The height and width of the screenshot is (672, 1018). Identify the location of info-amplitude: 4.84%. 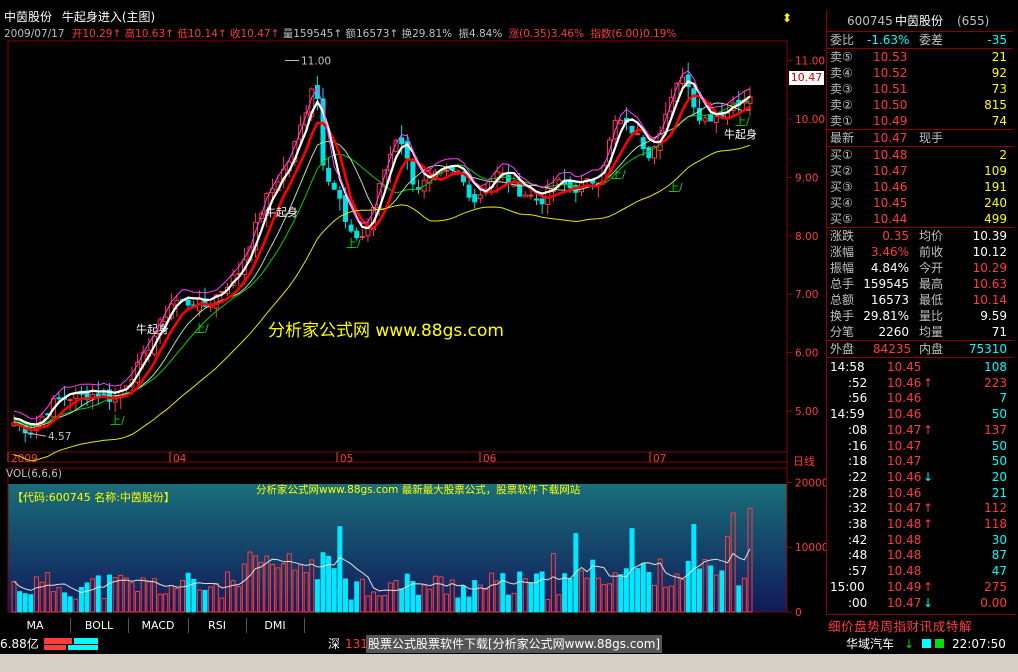
(485, 34).